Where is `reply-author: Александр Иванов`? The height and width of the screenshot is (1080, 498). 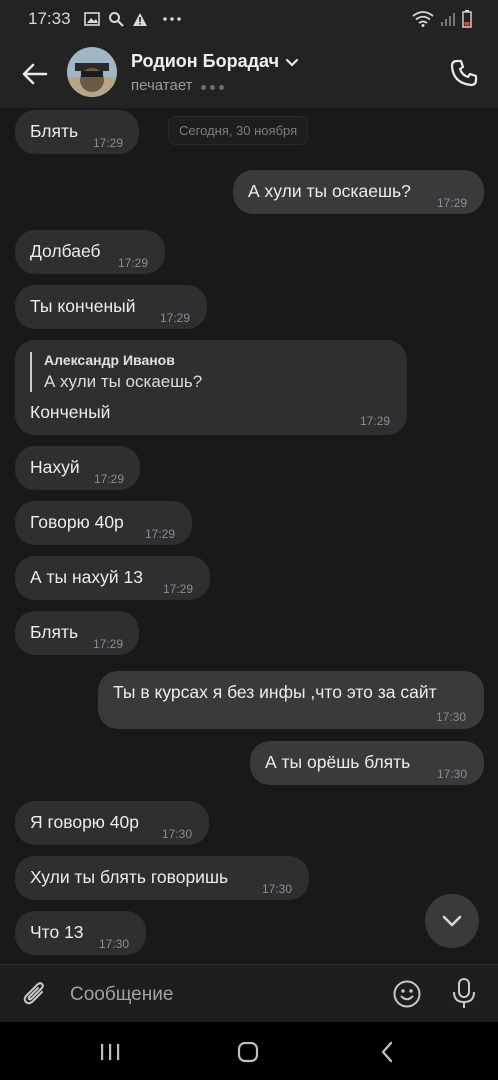 reply-author: Александр Иванов is located at coordinates (109, 360).